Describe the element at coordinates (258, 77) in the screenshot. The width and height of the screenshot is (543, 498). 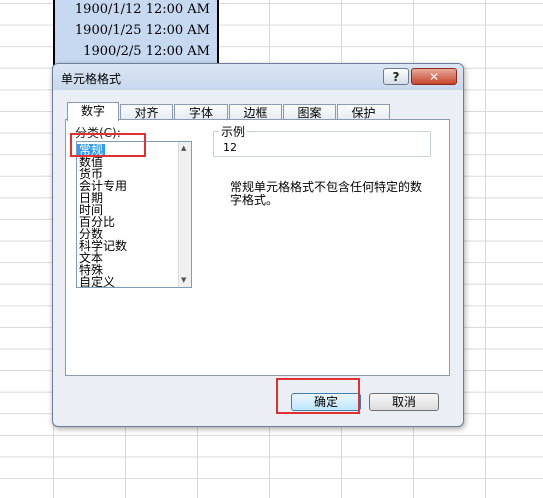
I see `dialog-titlebar: 单元格格式 ? ✕` at that location.